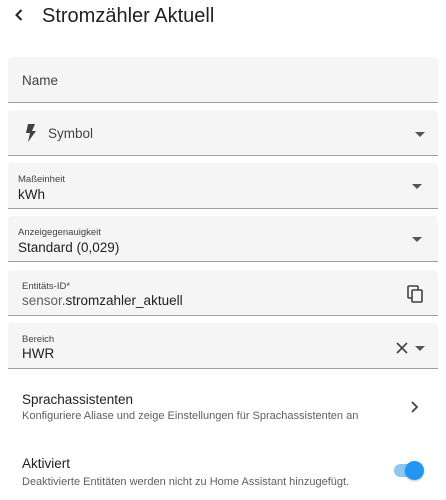 The image size is (446, 500). I want to click on area-value: HWR, so click(38, 353).